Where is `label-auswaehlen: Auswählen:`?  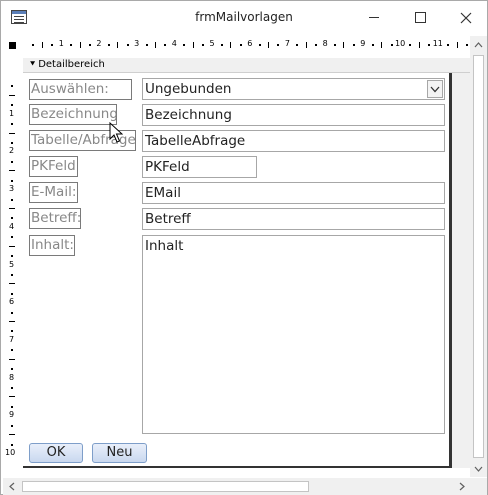 label-auswaehlen: Auswählen: is located at coordinates (80, 89).